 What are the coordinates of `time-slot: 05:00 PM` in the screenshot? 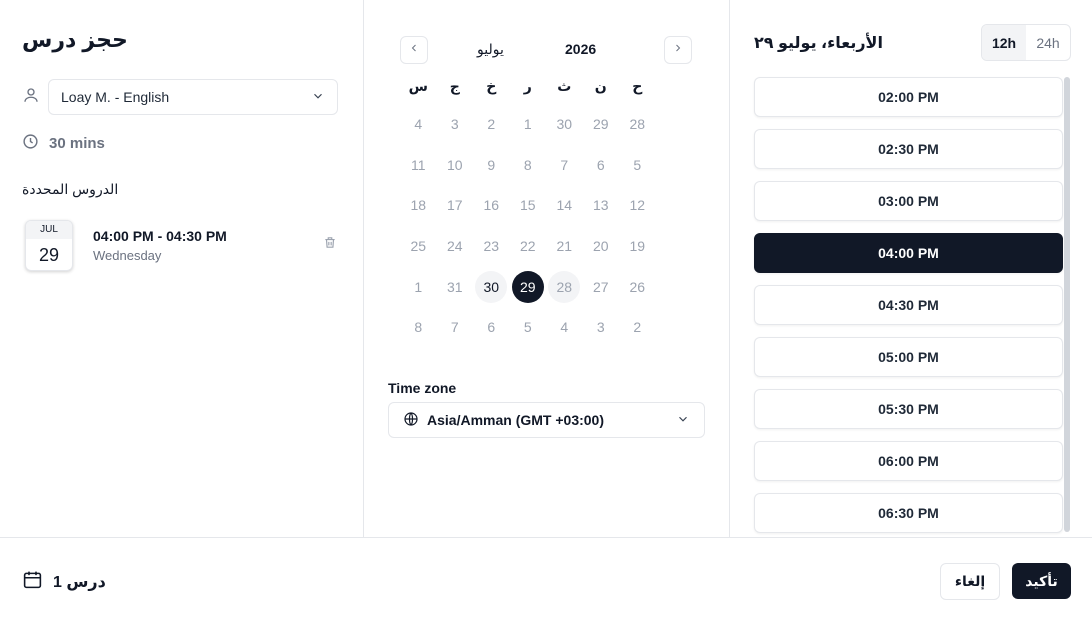 It's located at (908, 357).